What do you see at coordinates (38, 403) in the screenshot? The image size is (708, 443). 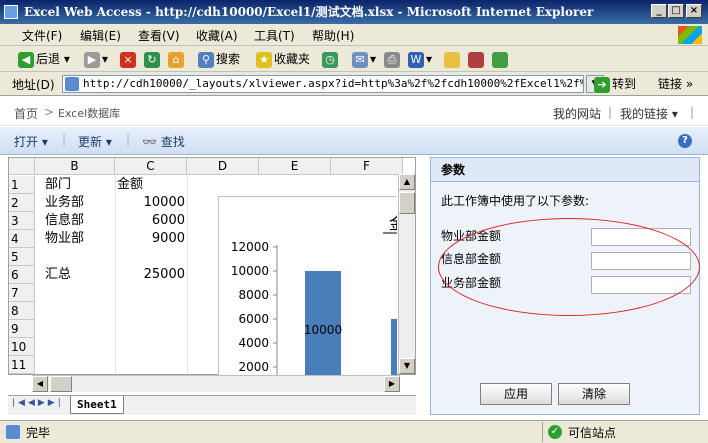 I see `sheet-nav-arrows: |◀◀▶▶|` at bounding box center [38, 403].